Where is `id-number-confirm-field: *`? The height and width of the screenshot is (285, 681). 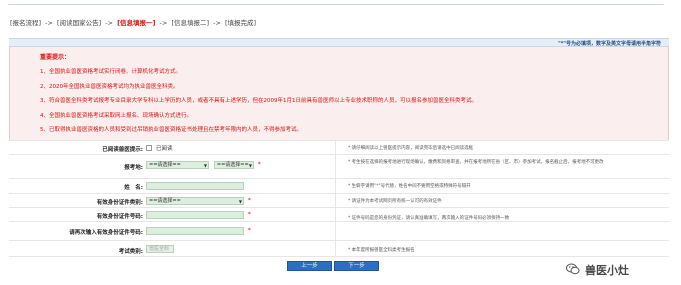 id-number-confirm-field: * is located at coordinates (198, 231).